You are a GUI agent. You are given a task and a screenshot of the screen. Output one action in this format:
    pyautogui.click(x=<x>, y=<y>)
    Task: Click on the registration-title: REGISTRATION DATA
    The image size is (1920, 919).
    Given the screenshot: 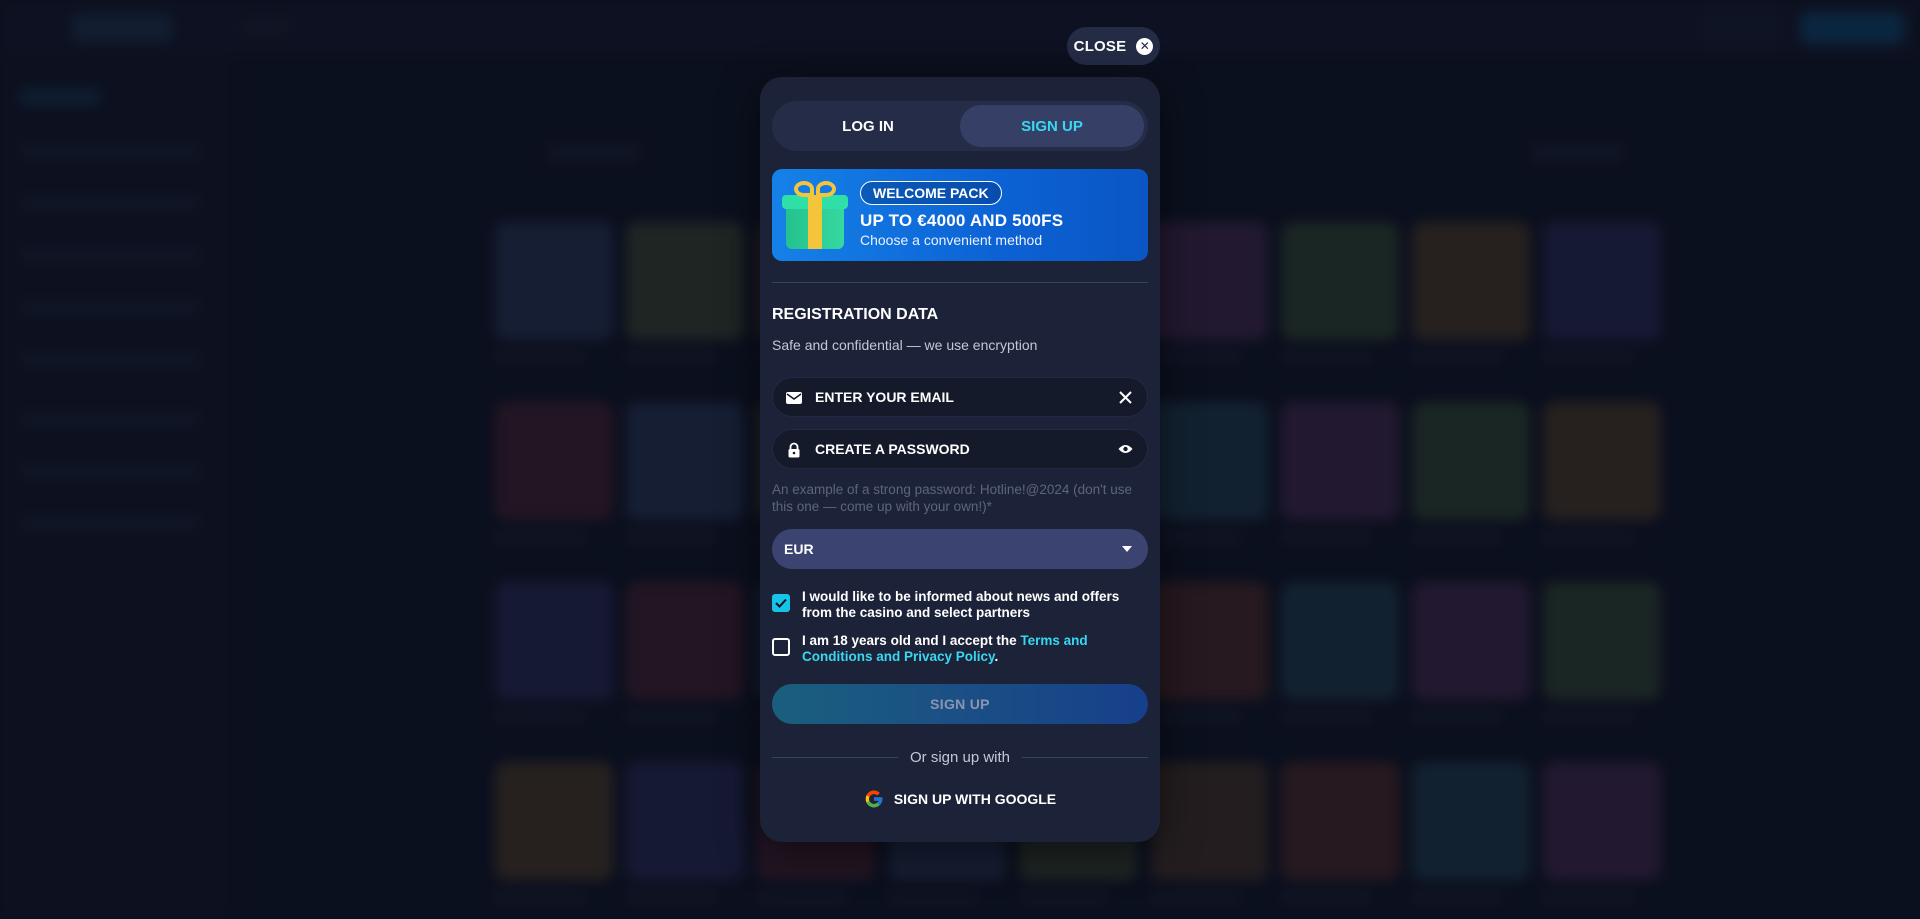 What is the action you would take?
    pyautogui.click(x=855, y=314)
    